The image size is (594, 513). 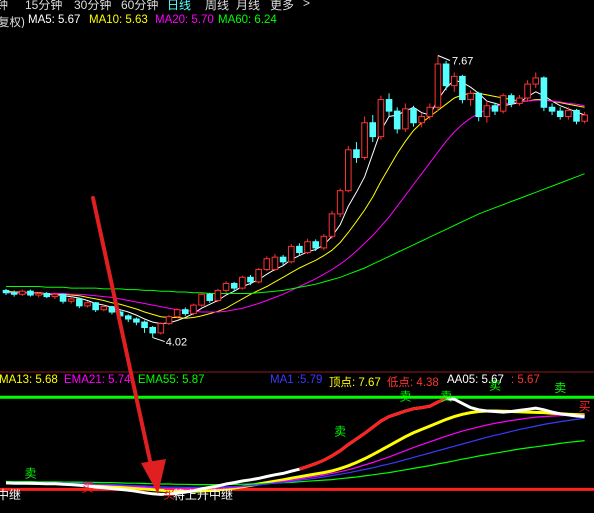 I want to click on legend-item: 顶点: 7.67, so click(x=355, y=382).